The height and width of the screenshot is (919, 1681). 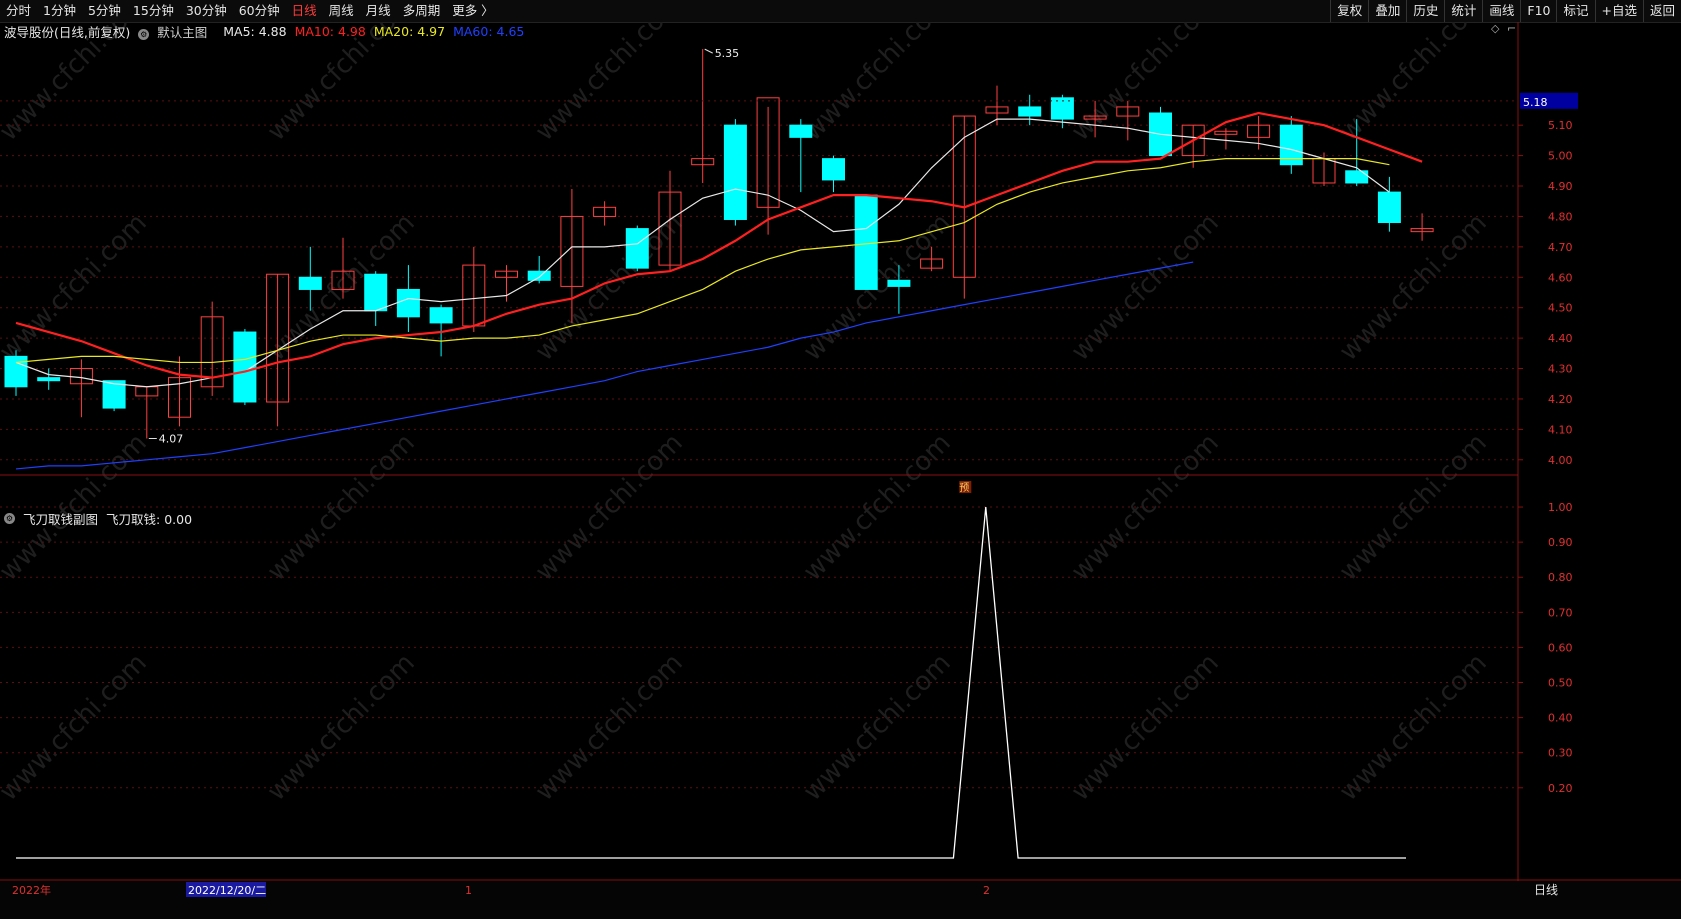 I want to click on tool-button-3: 统计, so click(x=1463, y=11).